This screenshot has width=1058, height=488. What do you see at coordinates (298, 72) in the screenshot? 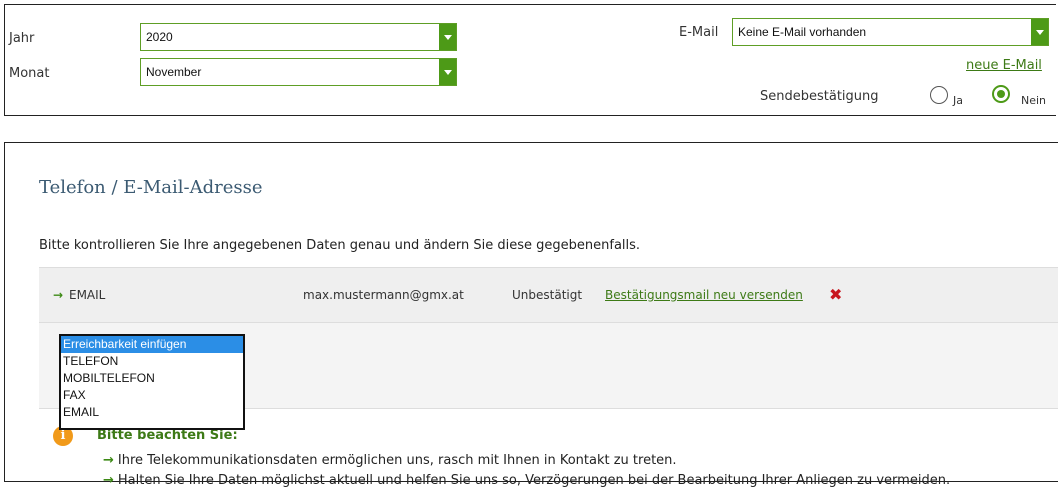
I see `month-select: November` at bounding box center [298, 72].